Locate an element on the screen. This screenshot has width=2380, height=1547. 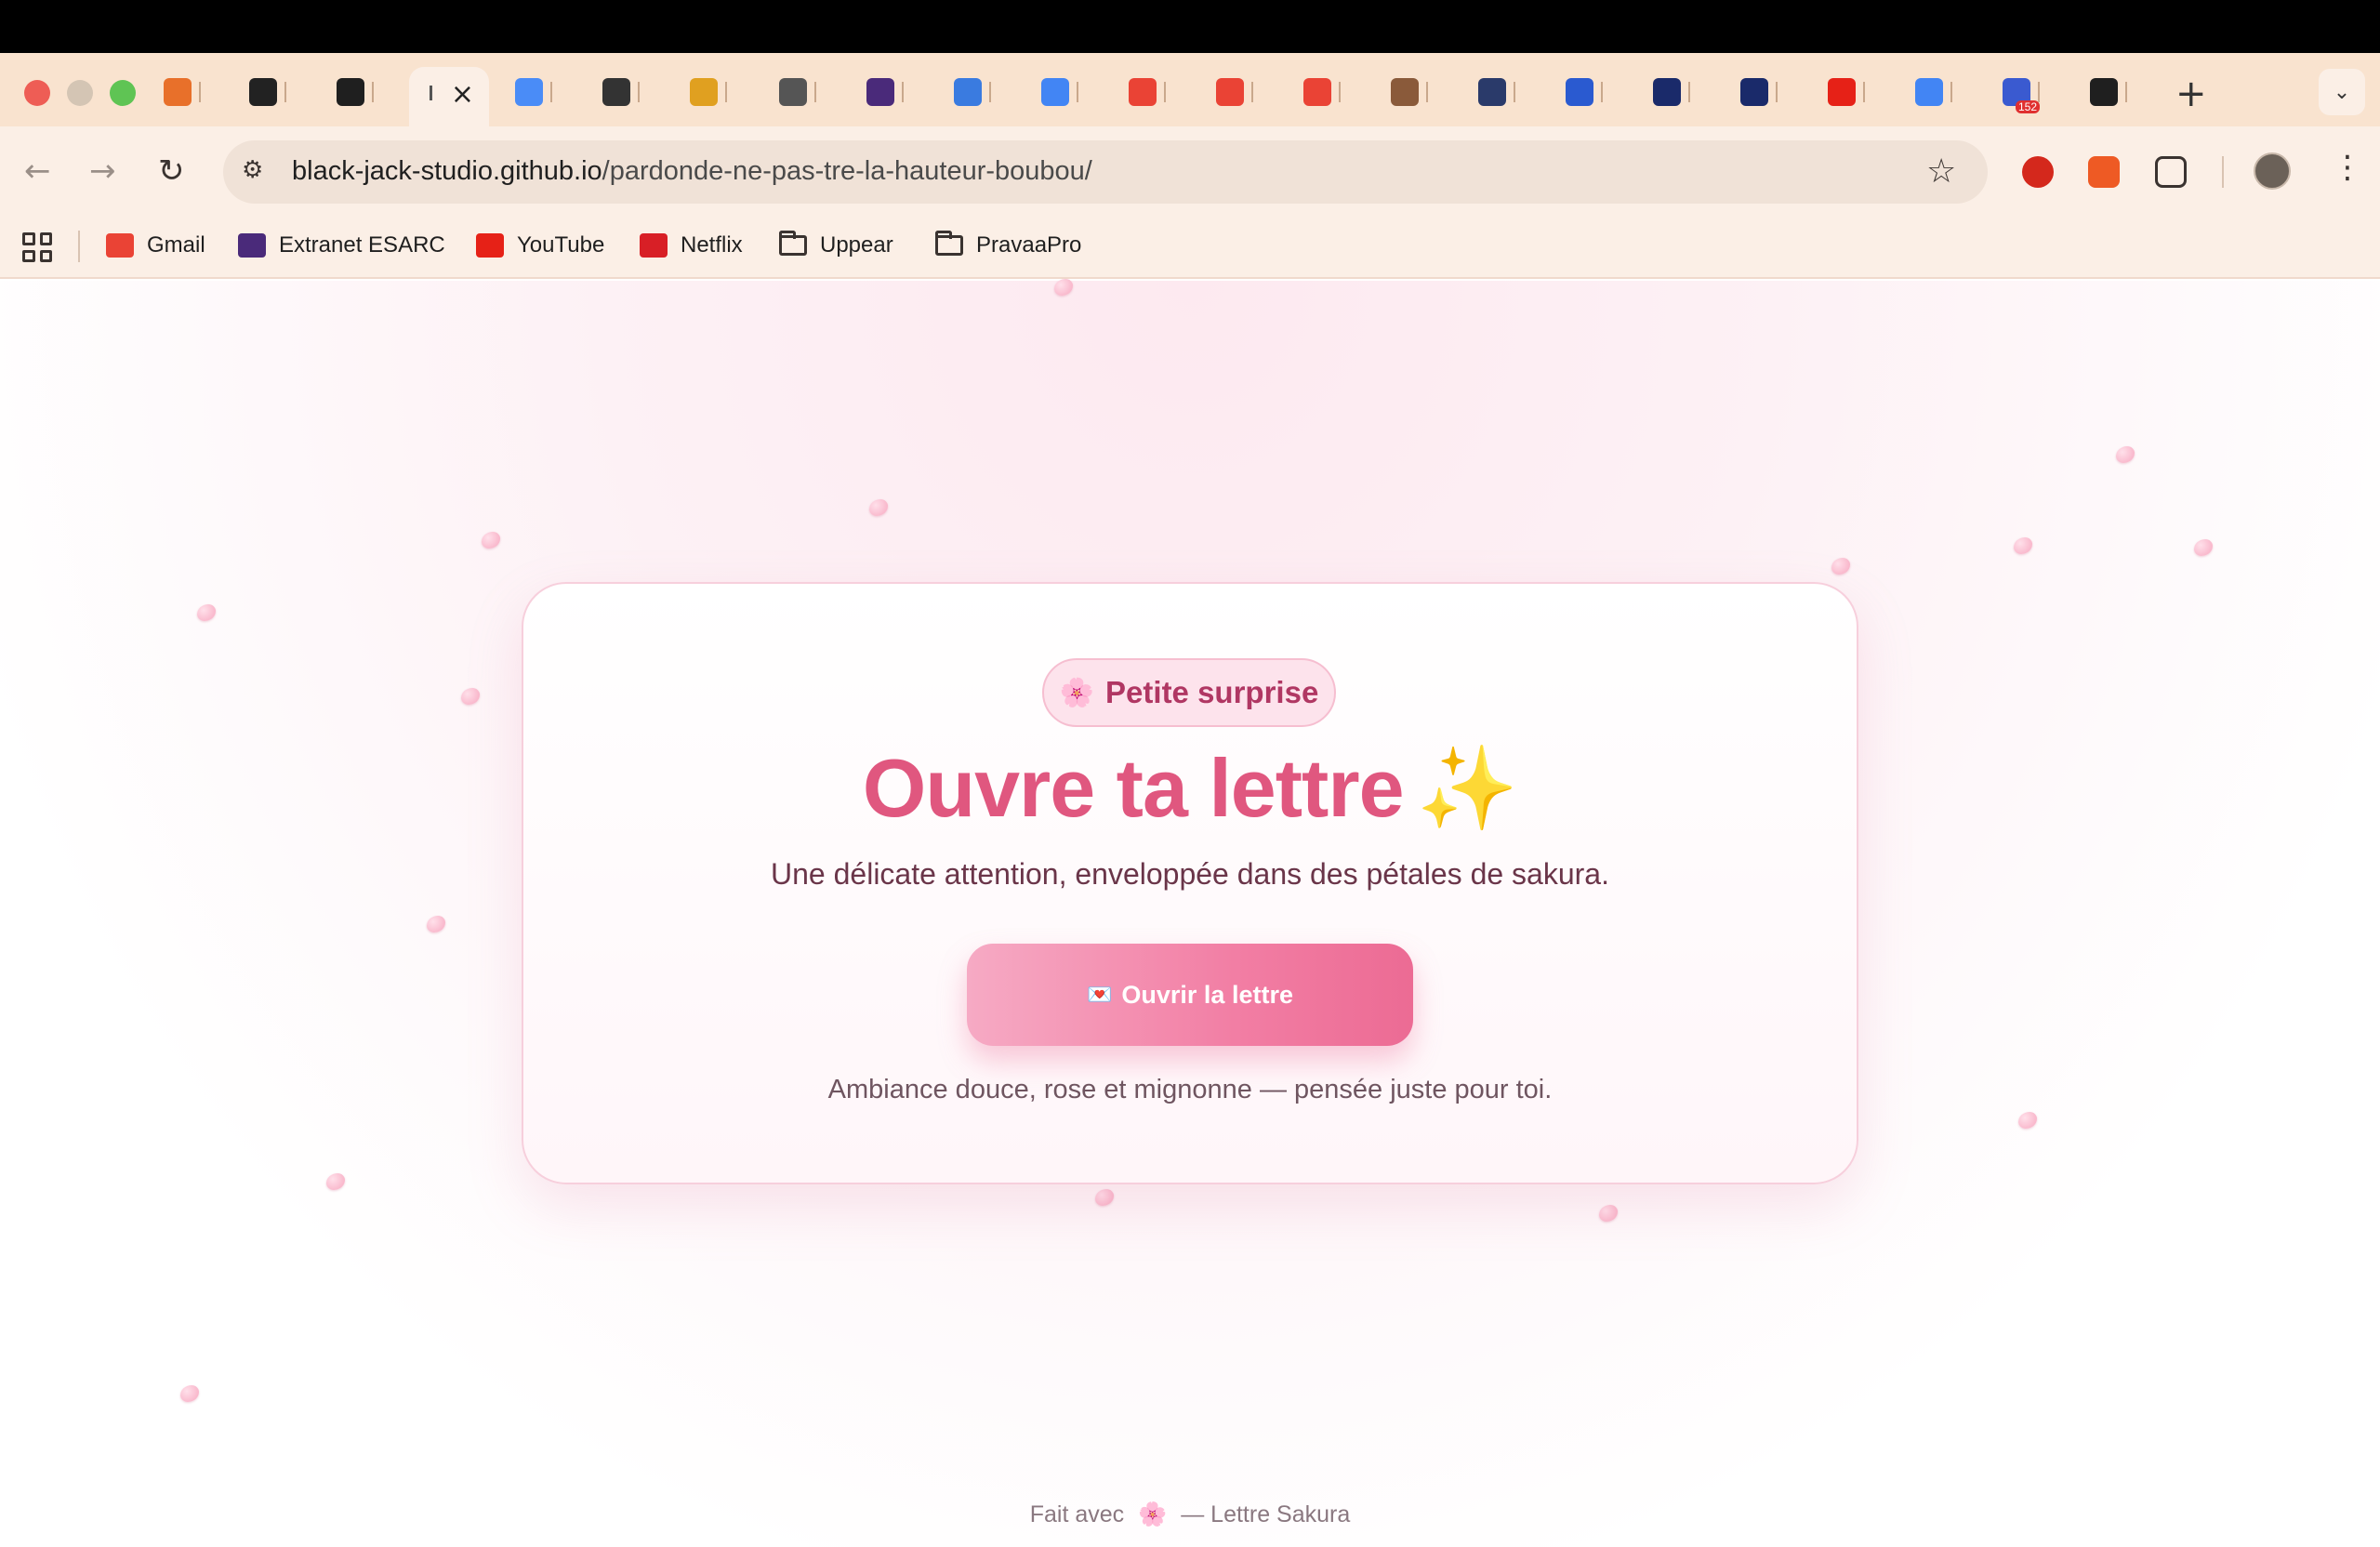
p-logo-icon is located at coordinates (1667, 92).